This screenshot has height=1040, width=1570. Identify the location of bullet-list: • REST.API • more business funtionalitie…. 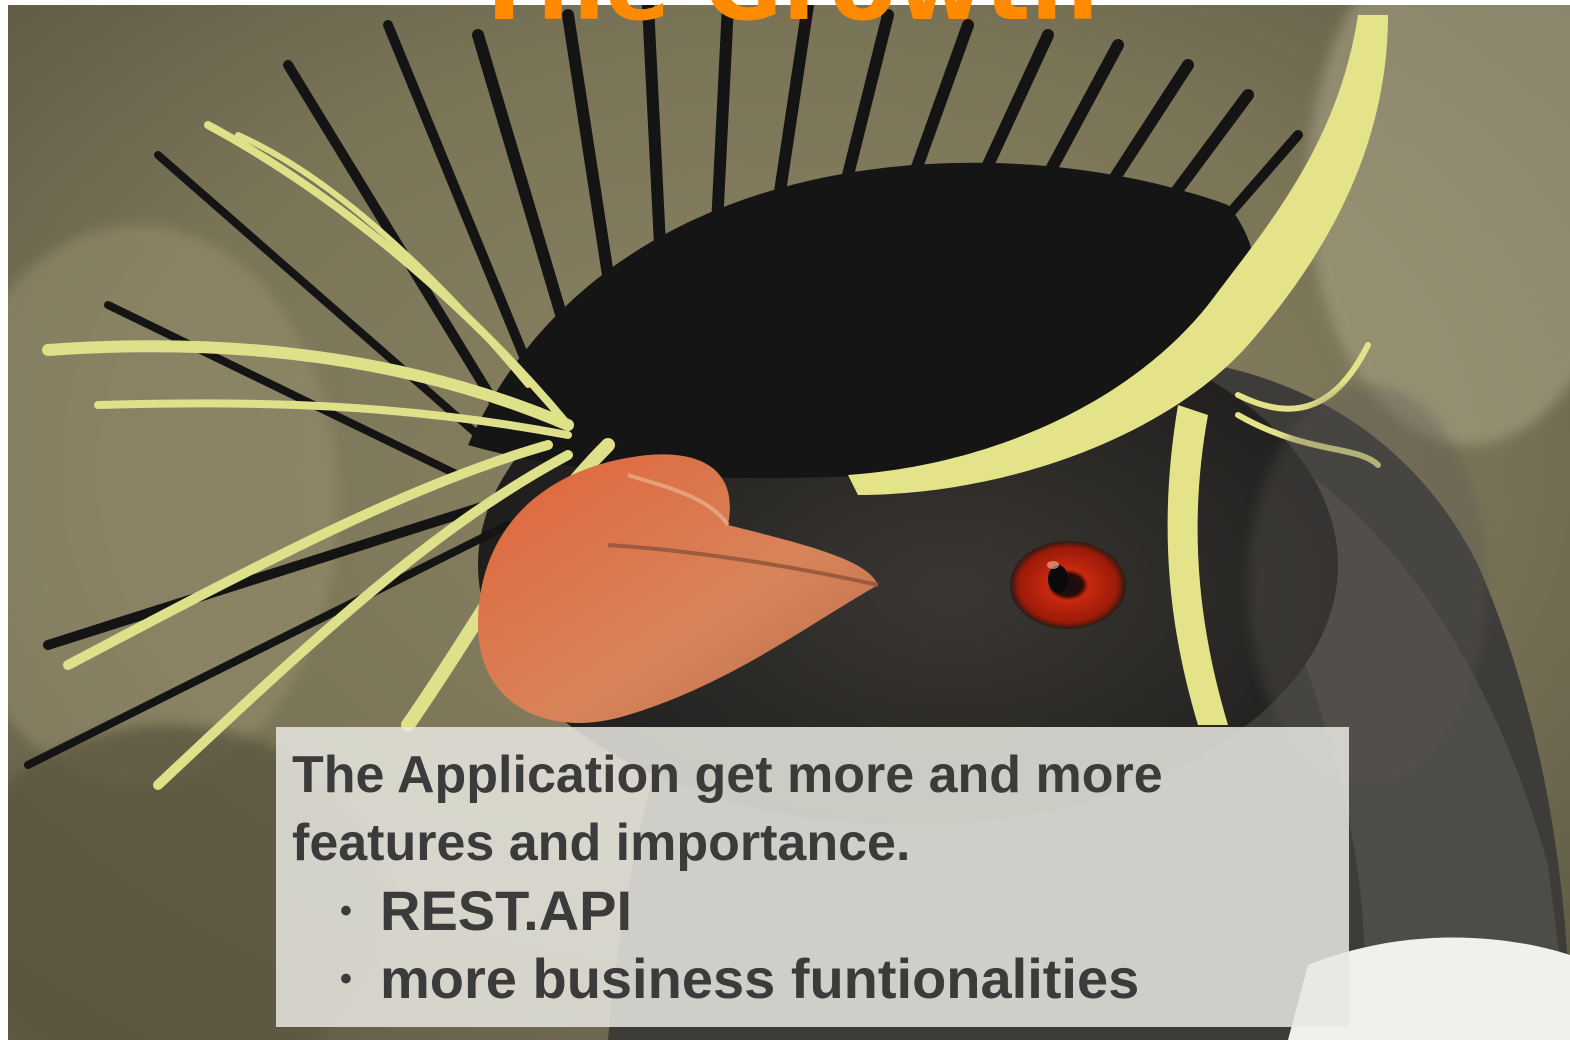
(812, 945).